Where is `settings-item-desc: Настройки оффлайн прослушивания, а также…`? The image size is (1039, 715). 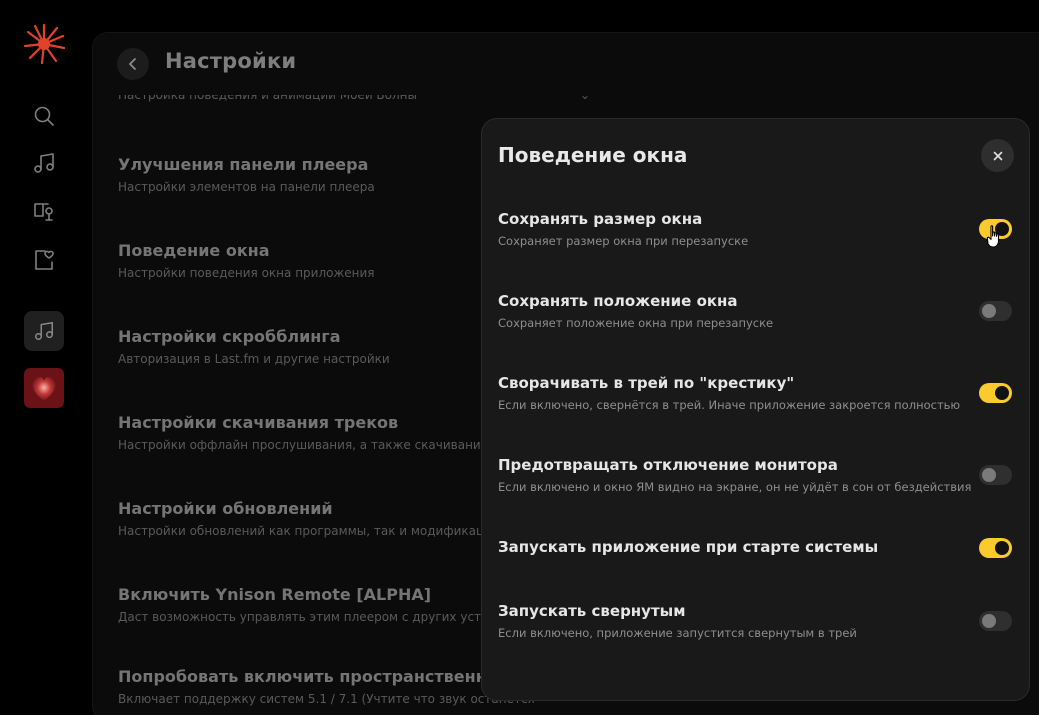
settings-item-desc: Настройки оффлайн прослушивания, а также… is located at coordinates (323, 445).